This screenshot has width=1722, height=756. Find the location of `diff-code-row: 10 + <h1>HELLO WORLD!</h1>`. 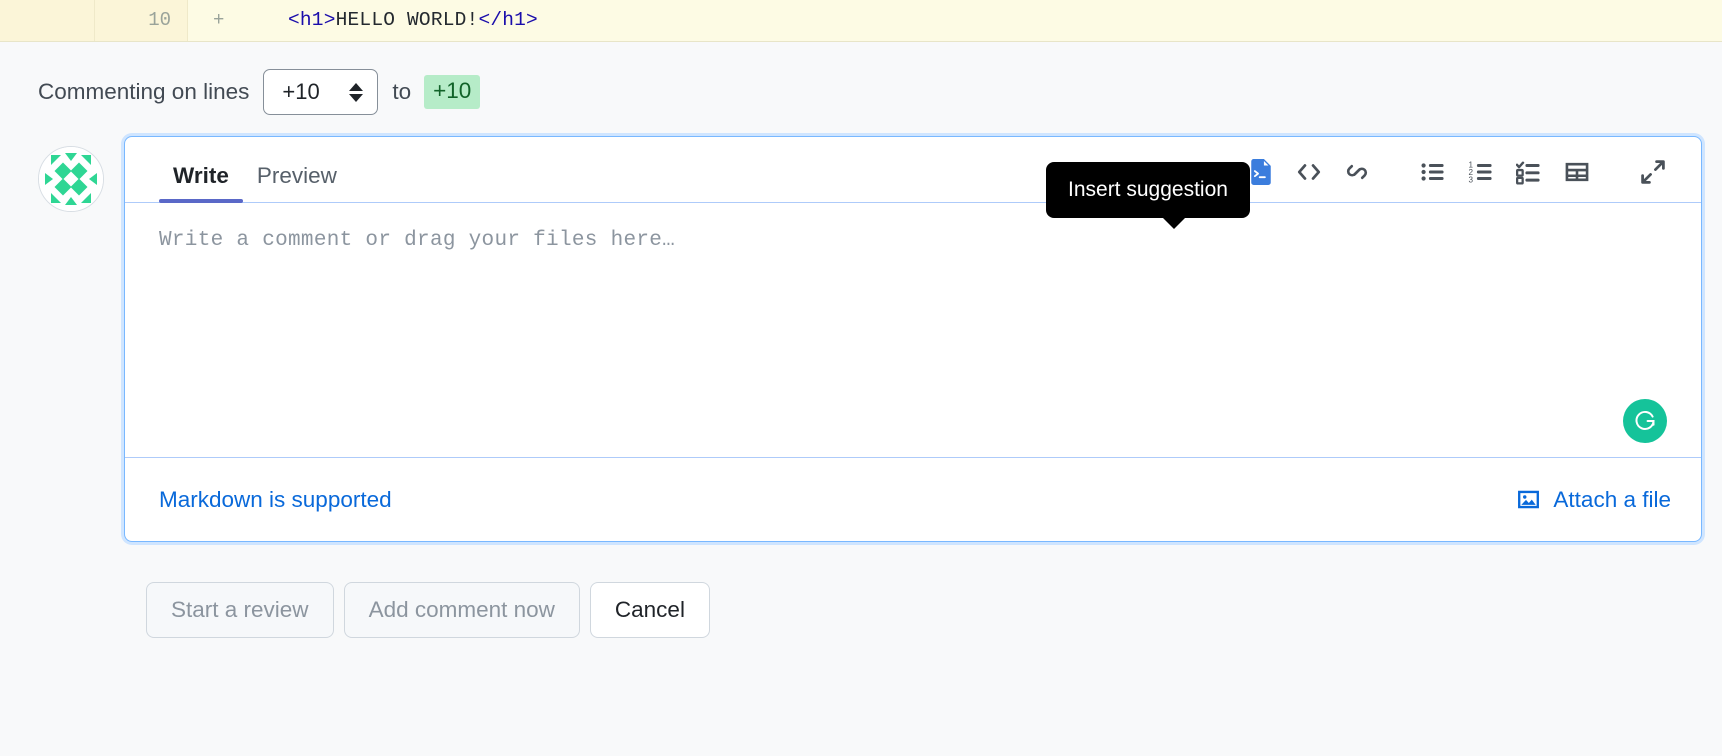

diff-code-row: 10 + <h1>HELLO WORLD!</h1> is located at coordinates (861, 21).